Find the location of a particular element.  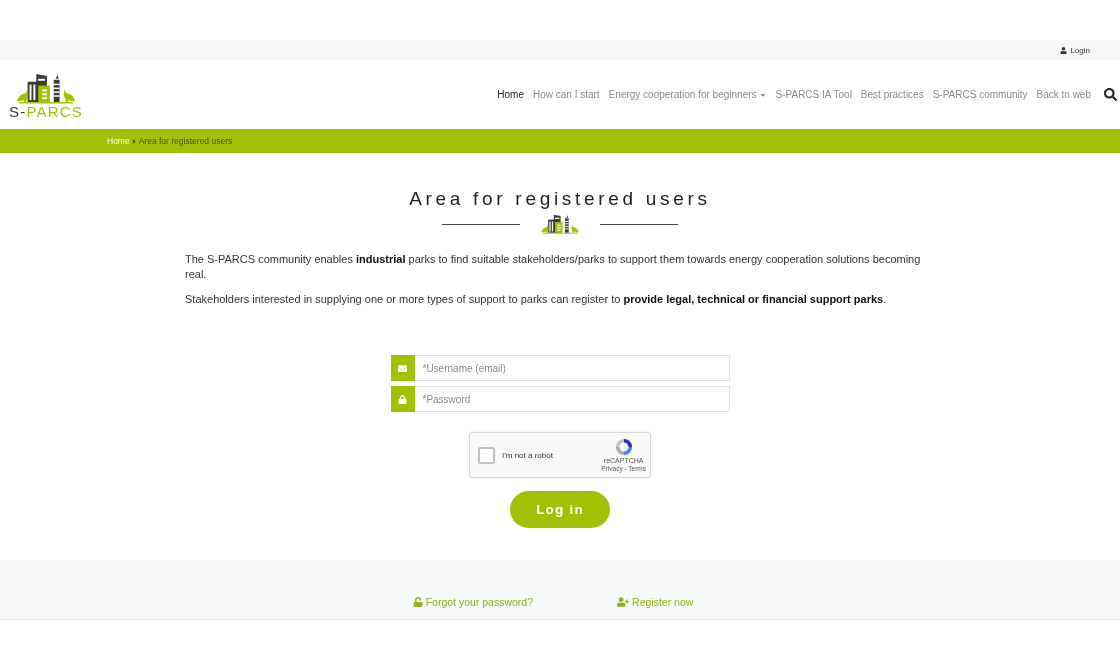

nav-link: S-PARCS community is located at coordinates (980, 94).